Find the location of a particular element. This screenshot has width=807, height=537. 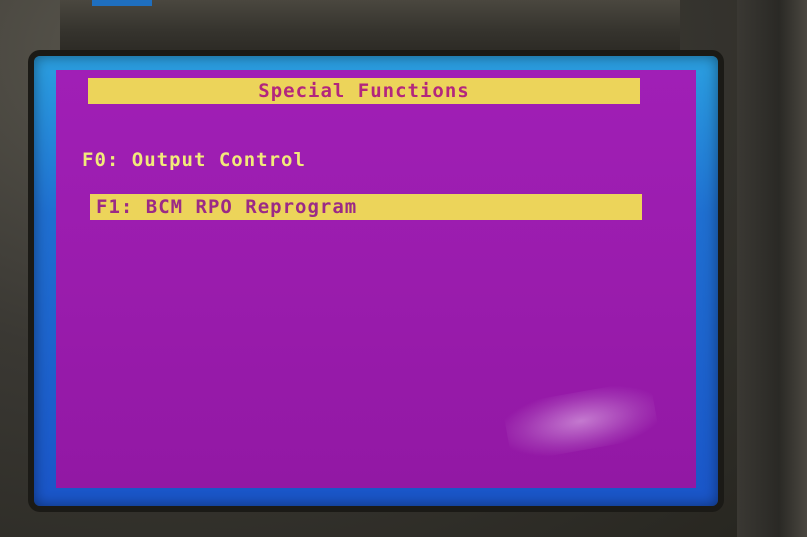

device-blue-accent is located at coordinates (122, 3).